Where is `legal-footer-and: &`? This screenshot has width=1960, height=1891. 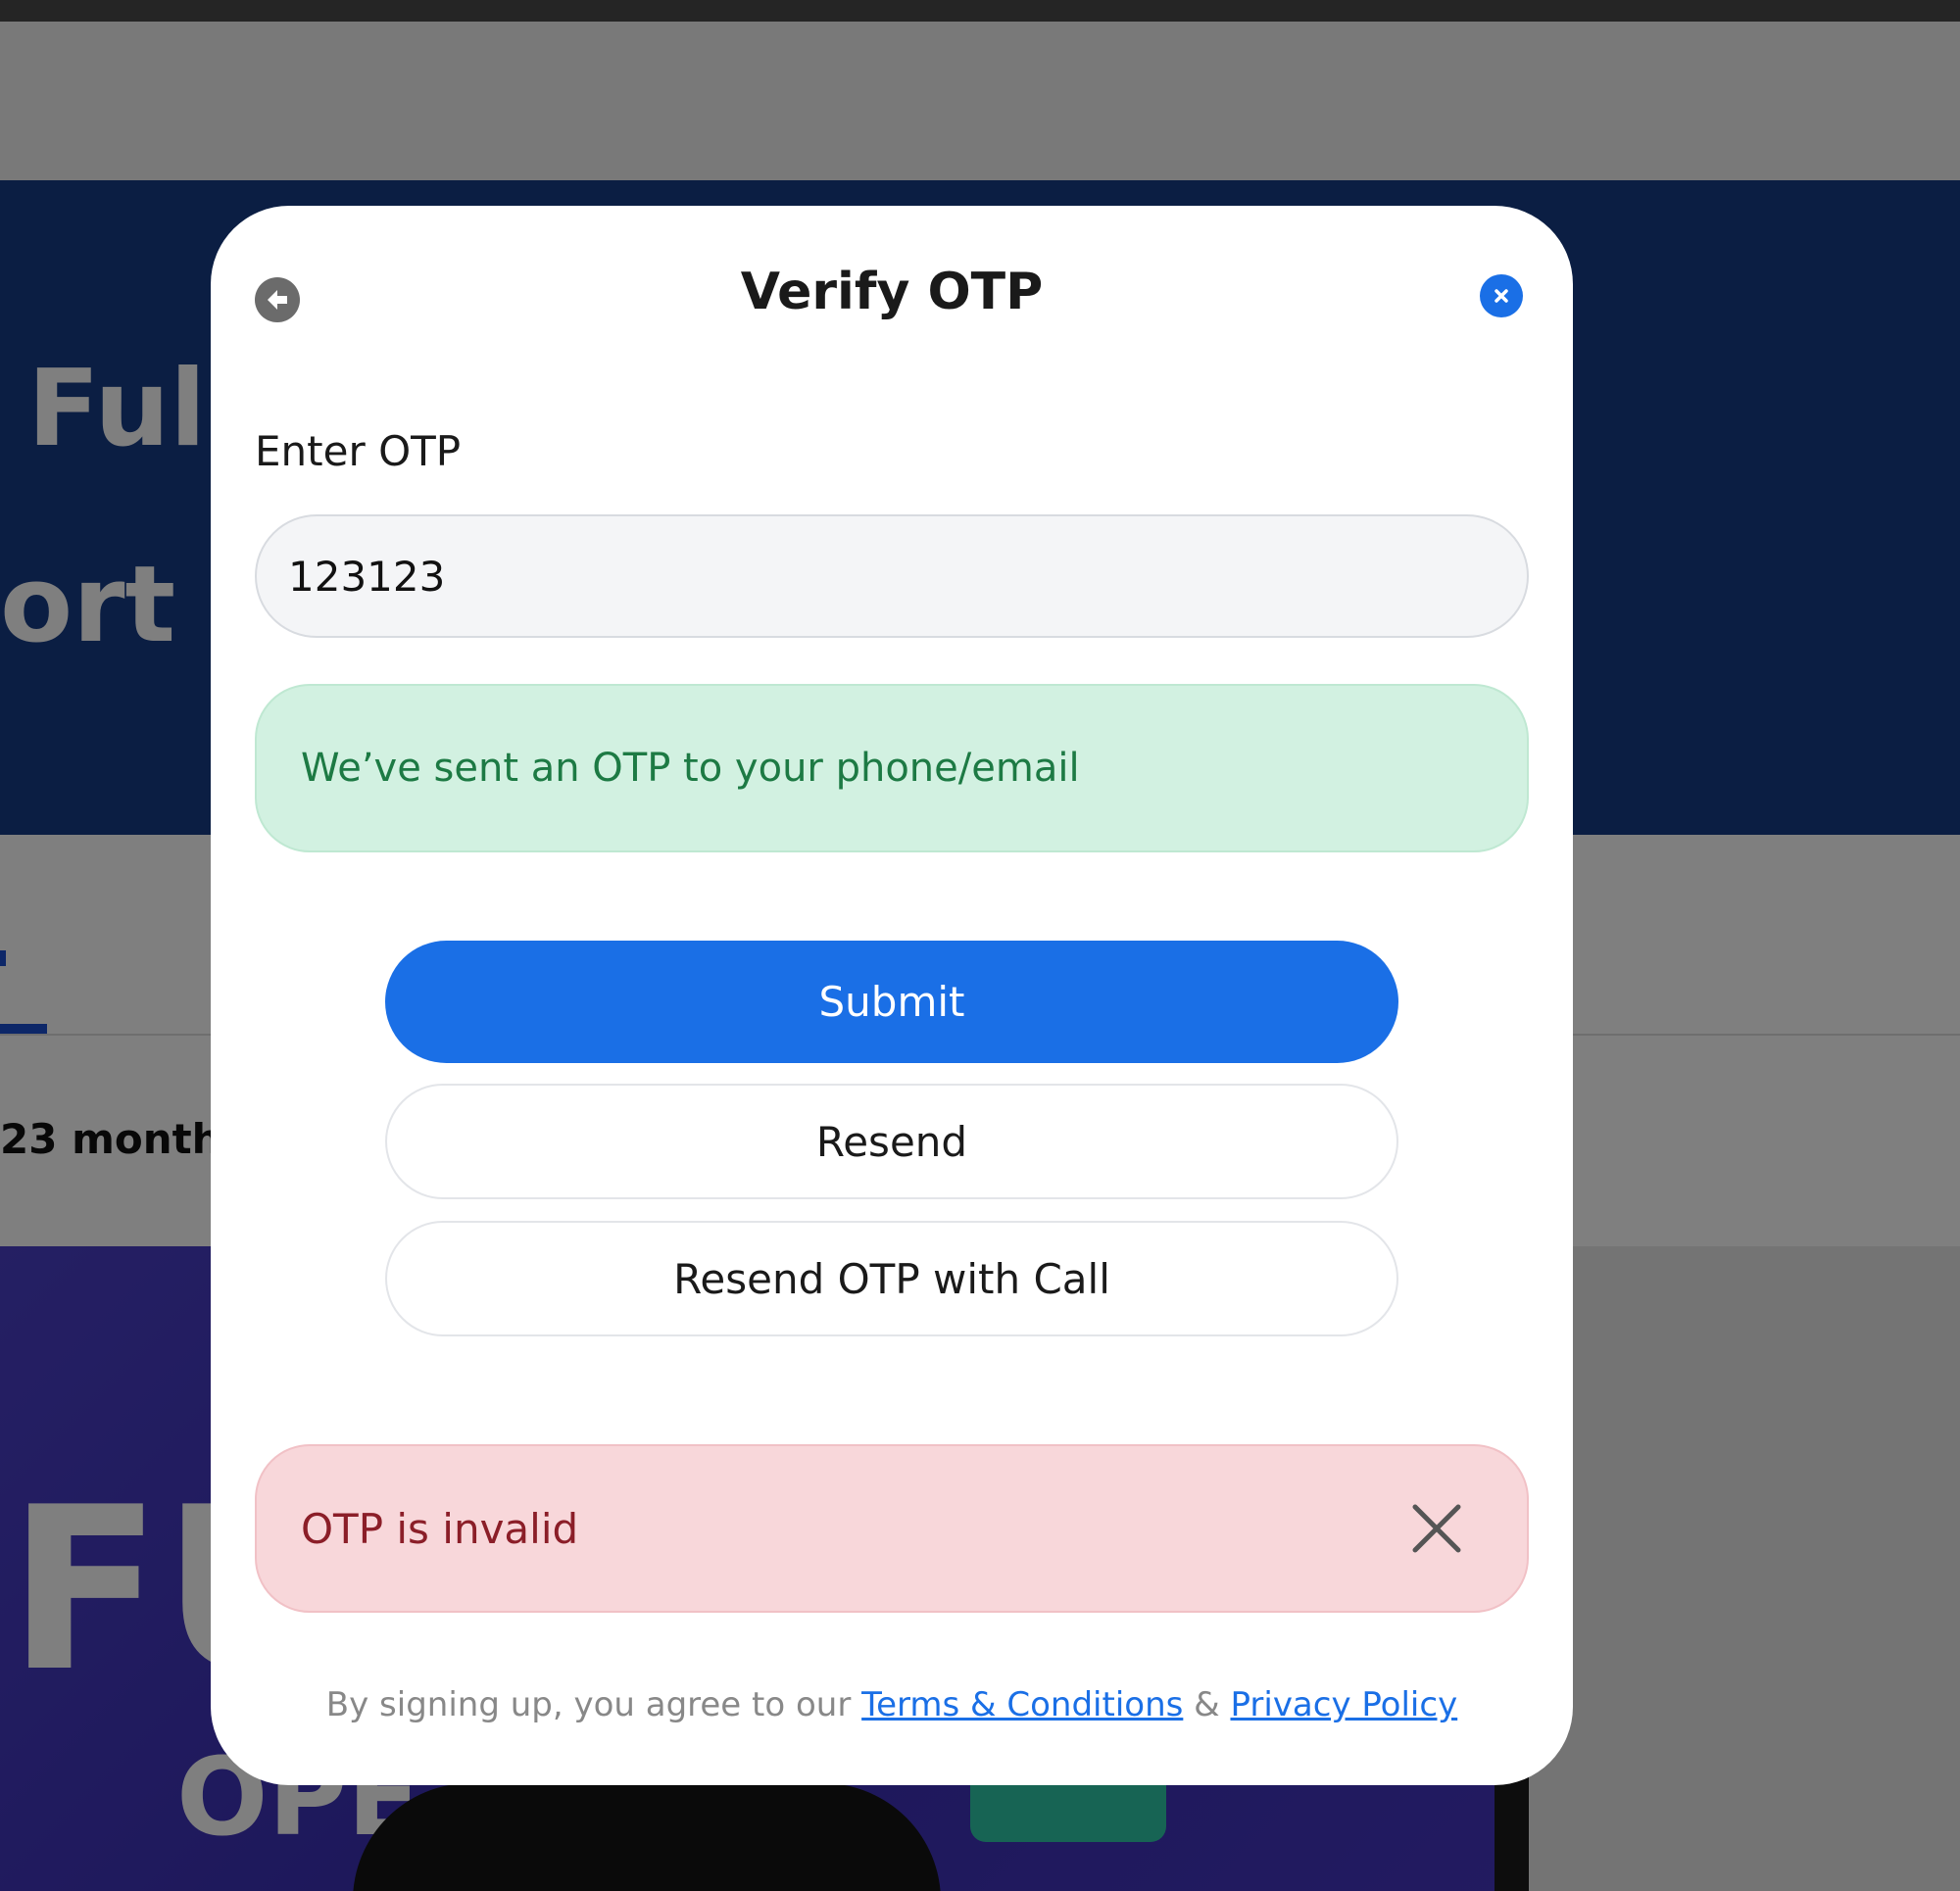
legal-footer-and: & is located at coordinates (1207, 1705).